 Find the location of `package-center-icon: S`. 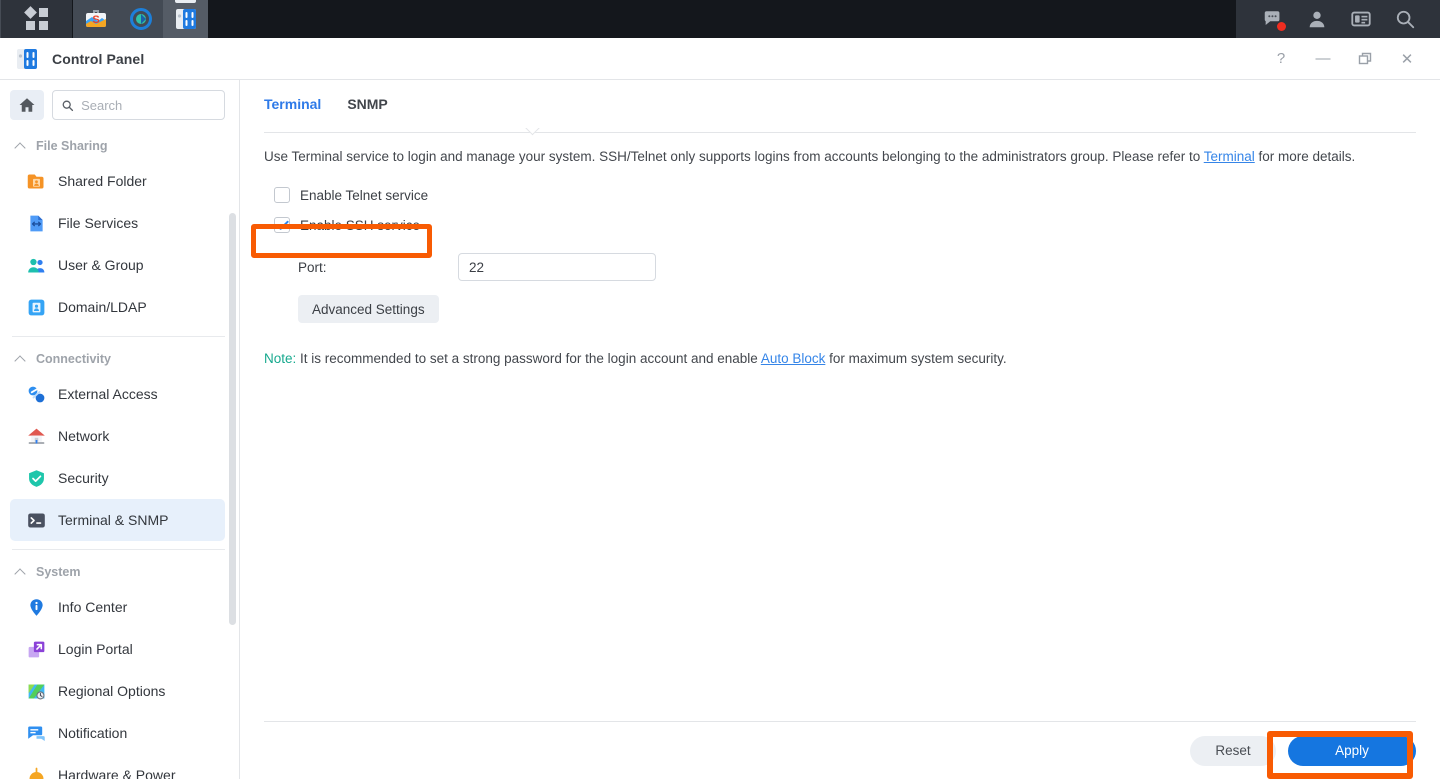

package-center-icon: S is located at coordinates (95, 18).